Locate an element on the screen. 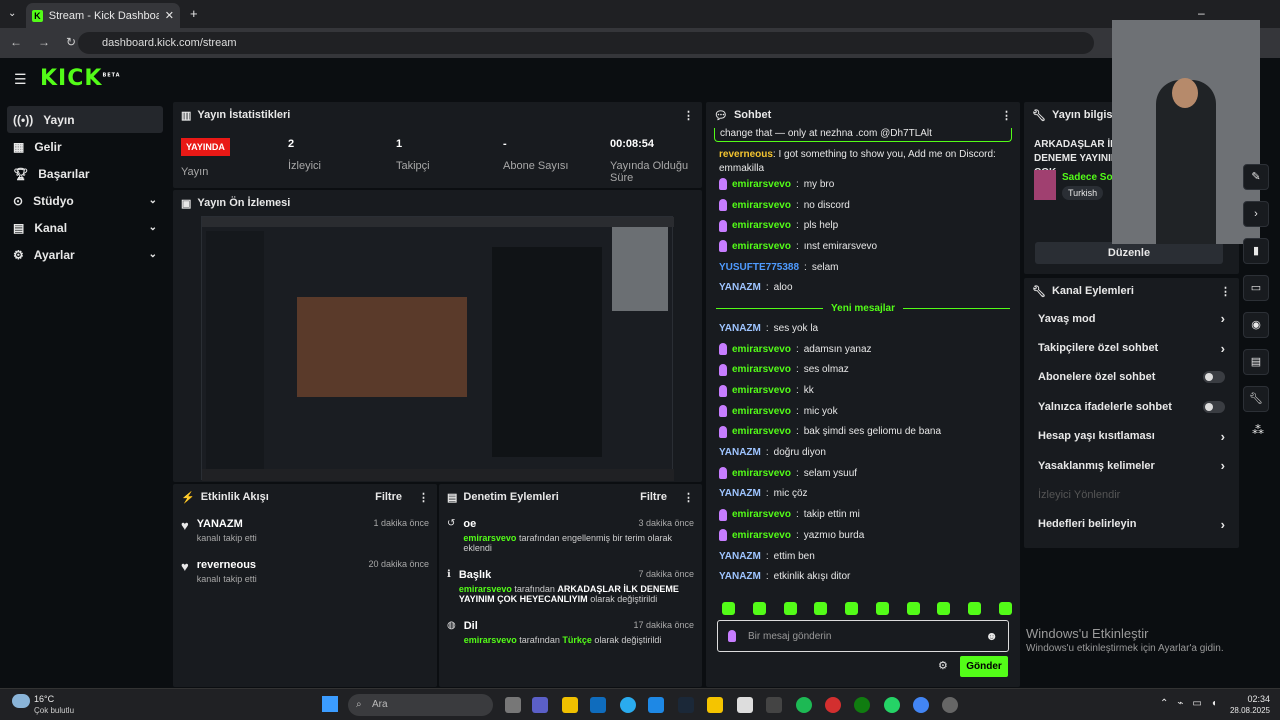 This screenshot has width=1280, height=720. channel-action-item: Yasaklanmış kelimeler › is located at coordinates (1131, 465).